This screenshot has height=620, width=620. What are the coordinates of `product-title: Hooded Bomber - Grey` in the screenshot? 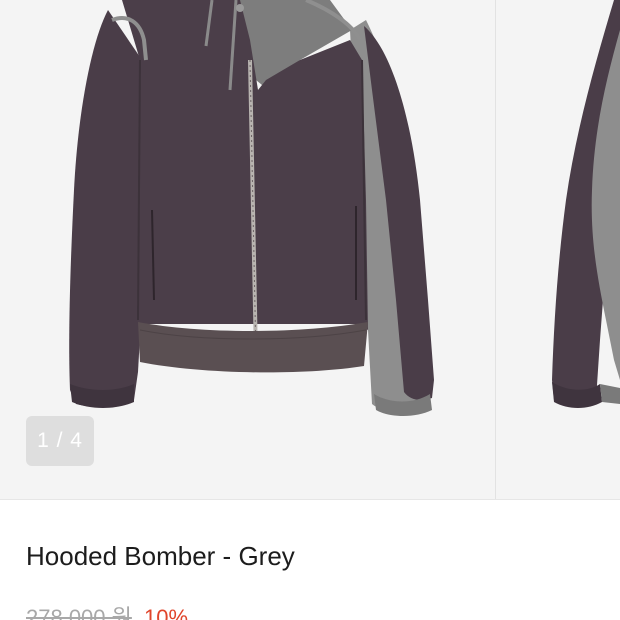 It's located at (160, 556).